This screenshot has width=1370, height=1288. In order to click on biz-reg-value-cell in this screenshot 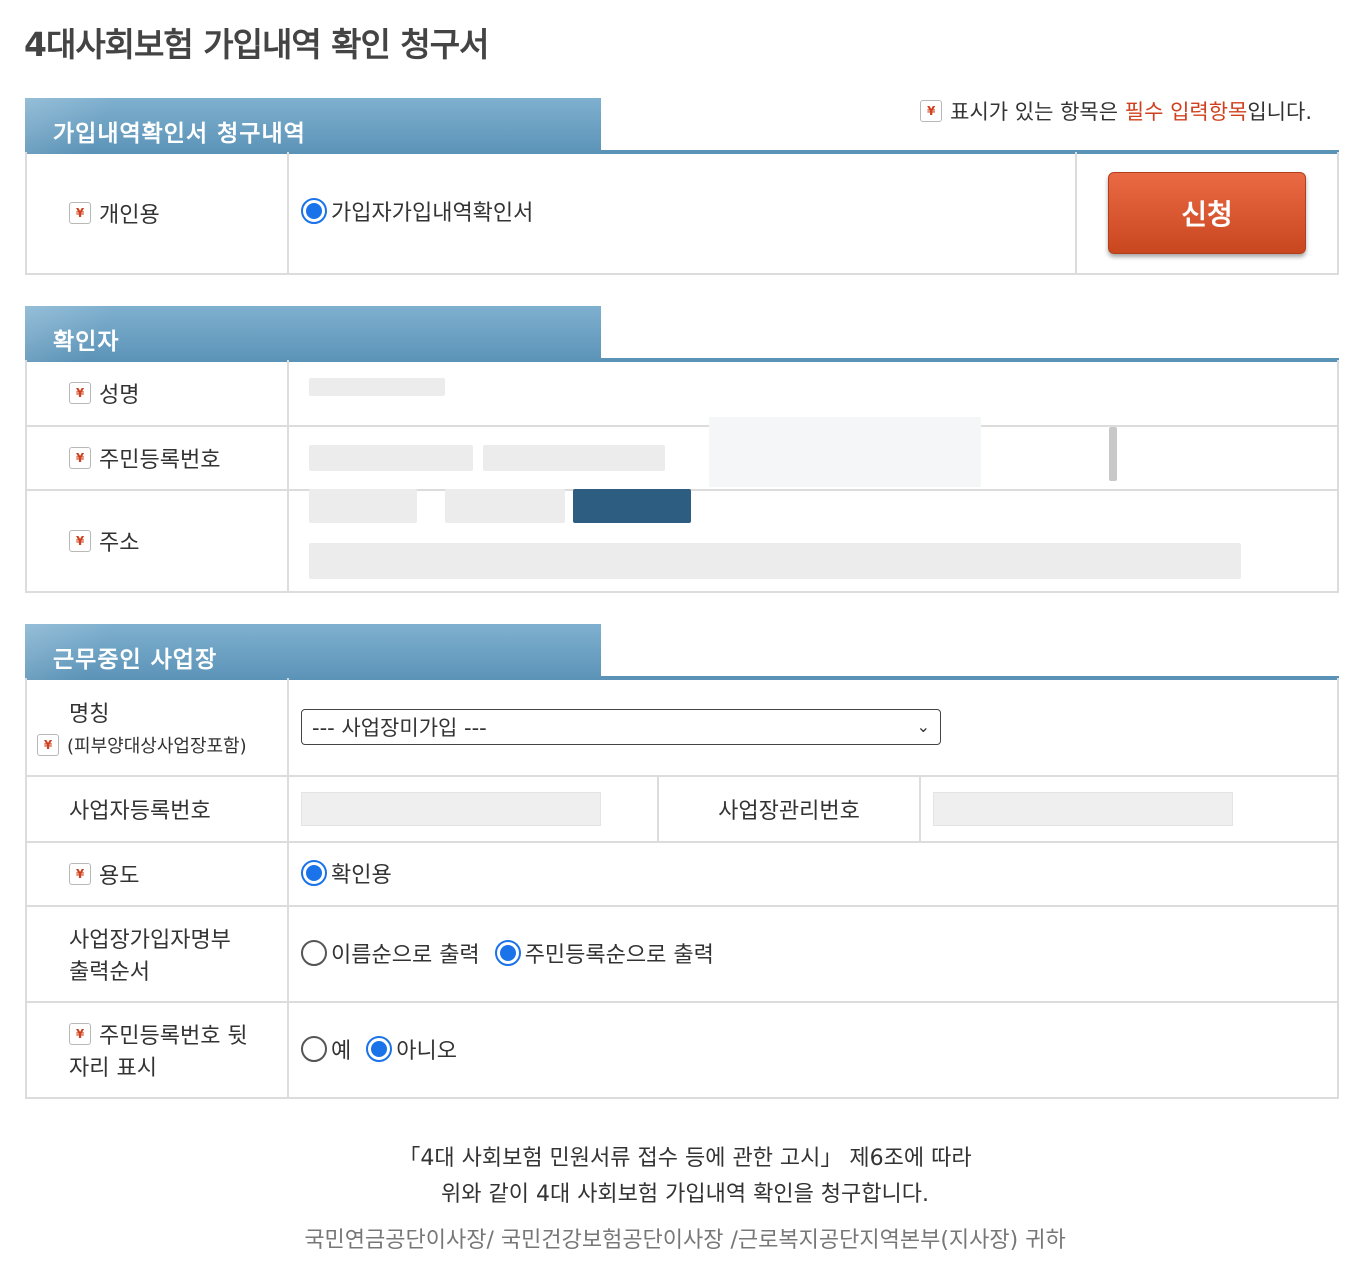, I will do `click(473, 809)`.